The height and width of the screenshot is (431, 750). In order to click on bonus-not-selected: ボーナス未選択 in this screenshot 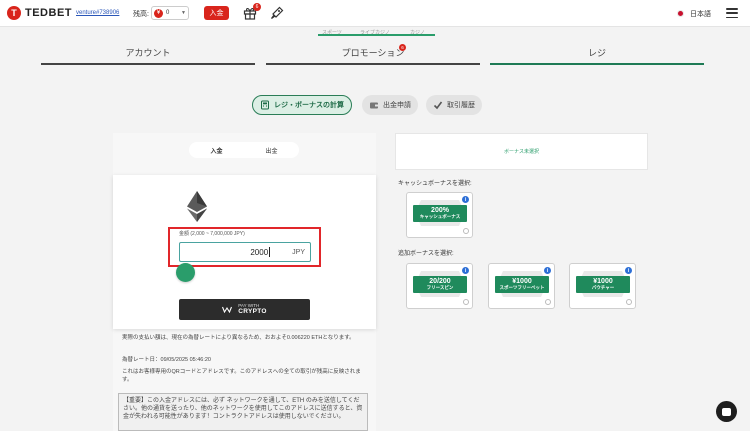, I will do `click(521, 152)`.